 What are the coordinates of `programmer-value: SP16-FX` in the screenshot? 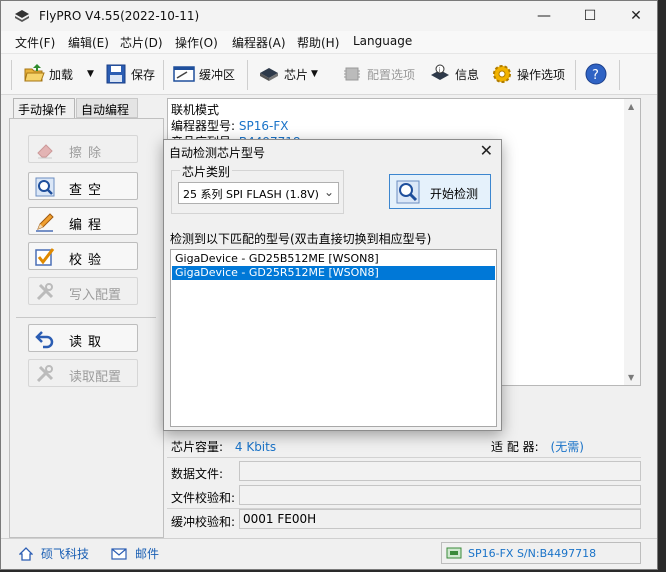 It's located at (263, 126).